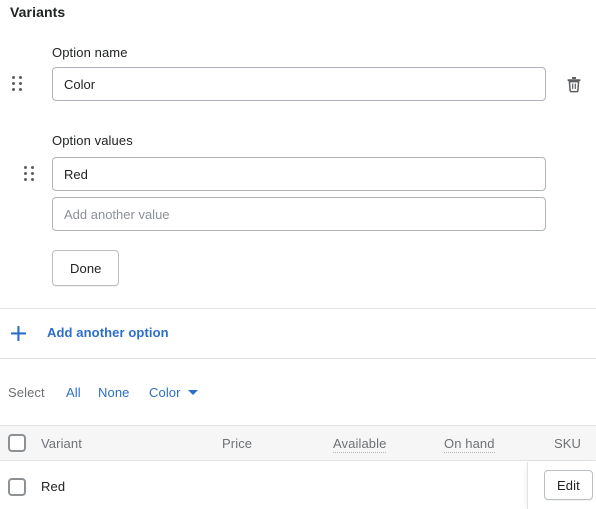  I want to click on column-header-price: Price, so click(237, 443).